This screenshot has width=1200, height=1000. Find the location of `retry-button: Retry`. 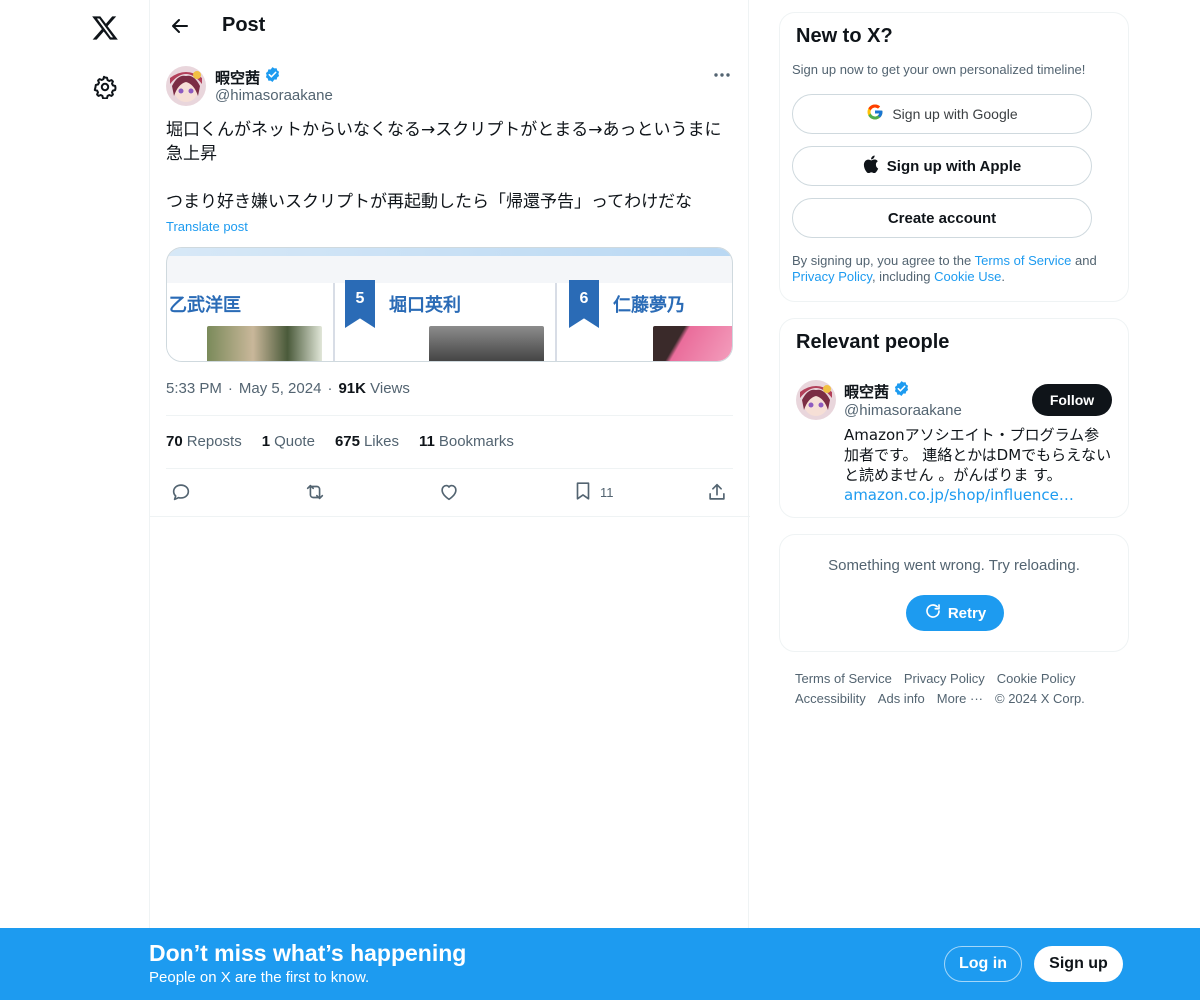

retry-button: Retry is located at coordinates (955, 613).